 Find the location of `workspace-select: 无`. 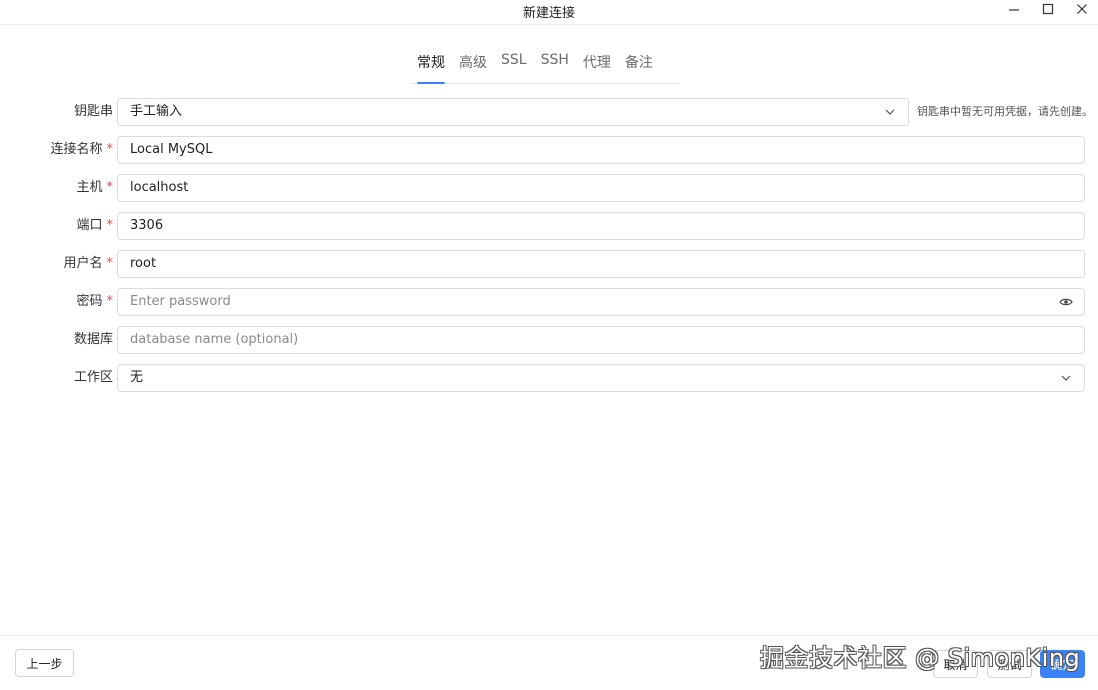

workspace-select: 无 is located at coordinates (601, 378).